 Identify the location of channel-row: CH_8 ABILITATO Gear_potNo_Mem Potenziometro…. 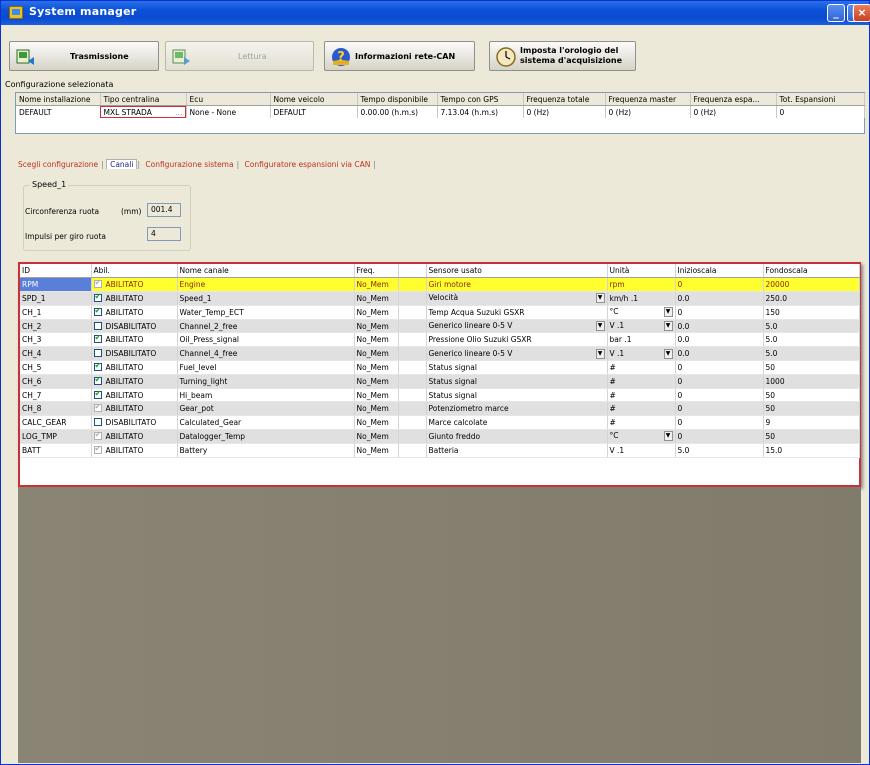
(440, 409).